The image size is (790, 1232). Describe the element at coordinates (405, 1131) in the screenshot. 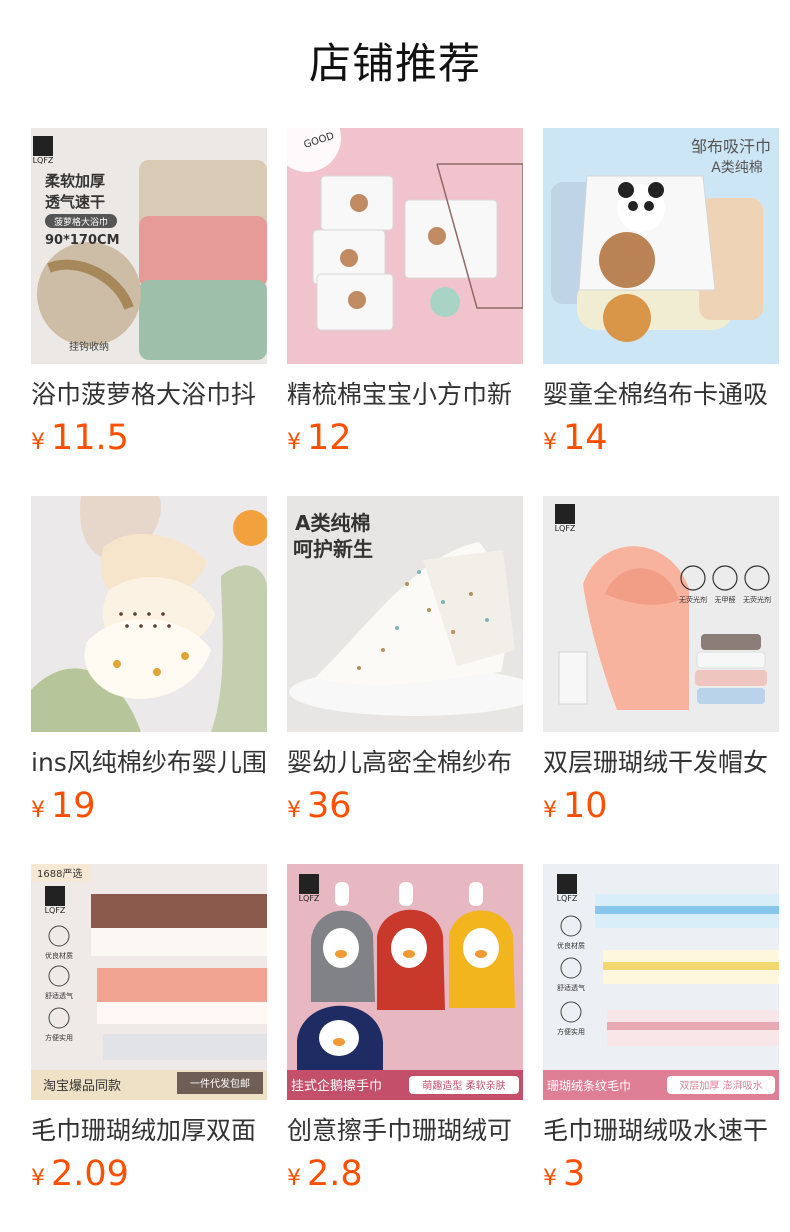

I see `product-title: 创意擦手巾珊瑚绒可` at that location.